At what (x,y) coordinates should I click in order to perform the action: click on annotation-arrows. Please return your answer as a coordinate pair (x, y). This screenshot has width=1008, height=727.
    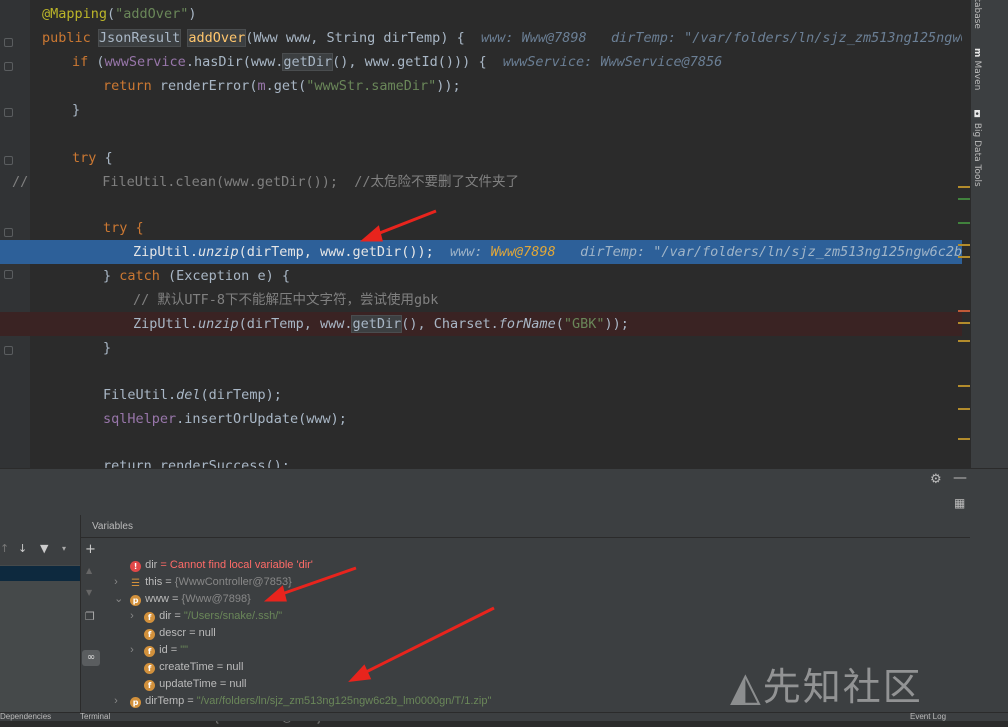
    Looking at the image, I should click on (379, 445).